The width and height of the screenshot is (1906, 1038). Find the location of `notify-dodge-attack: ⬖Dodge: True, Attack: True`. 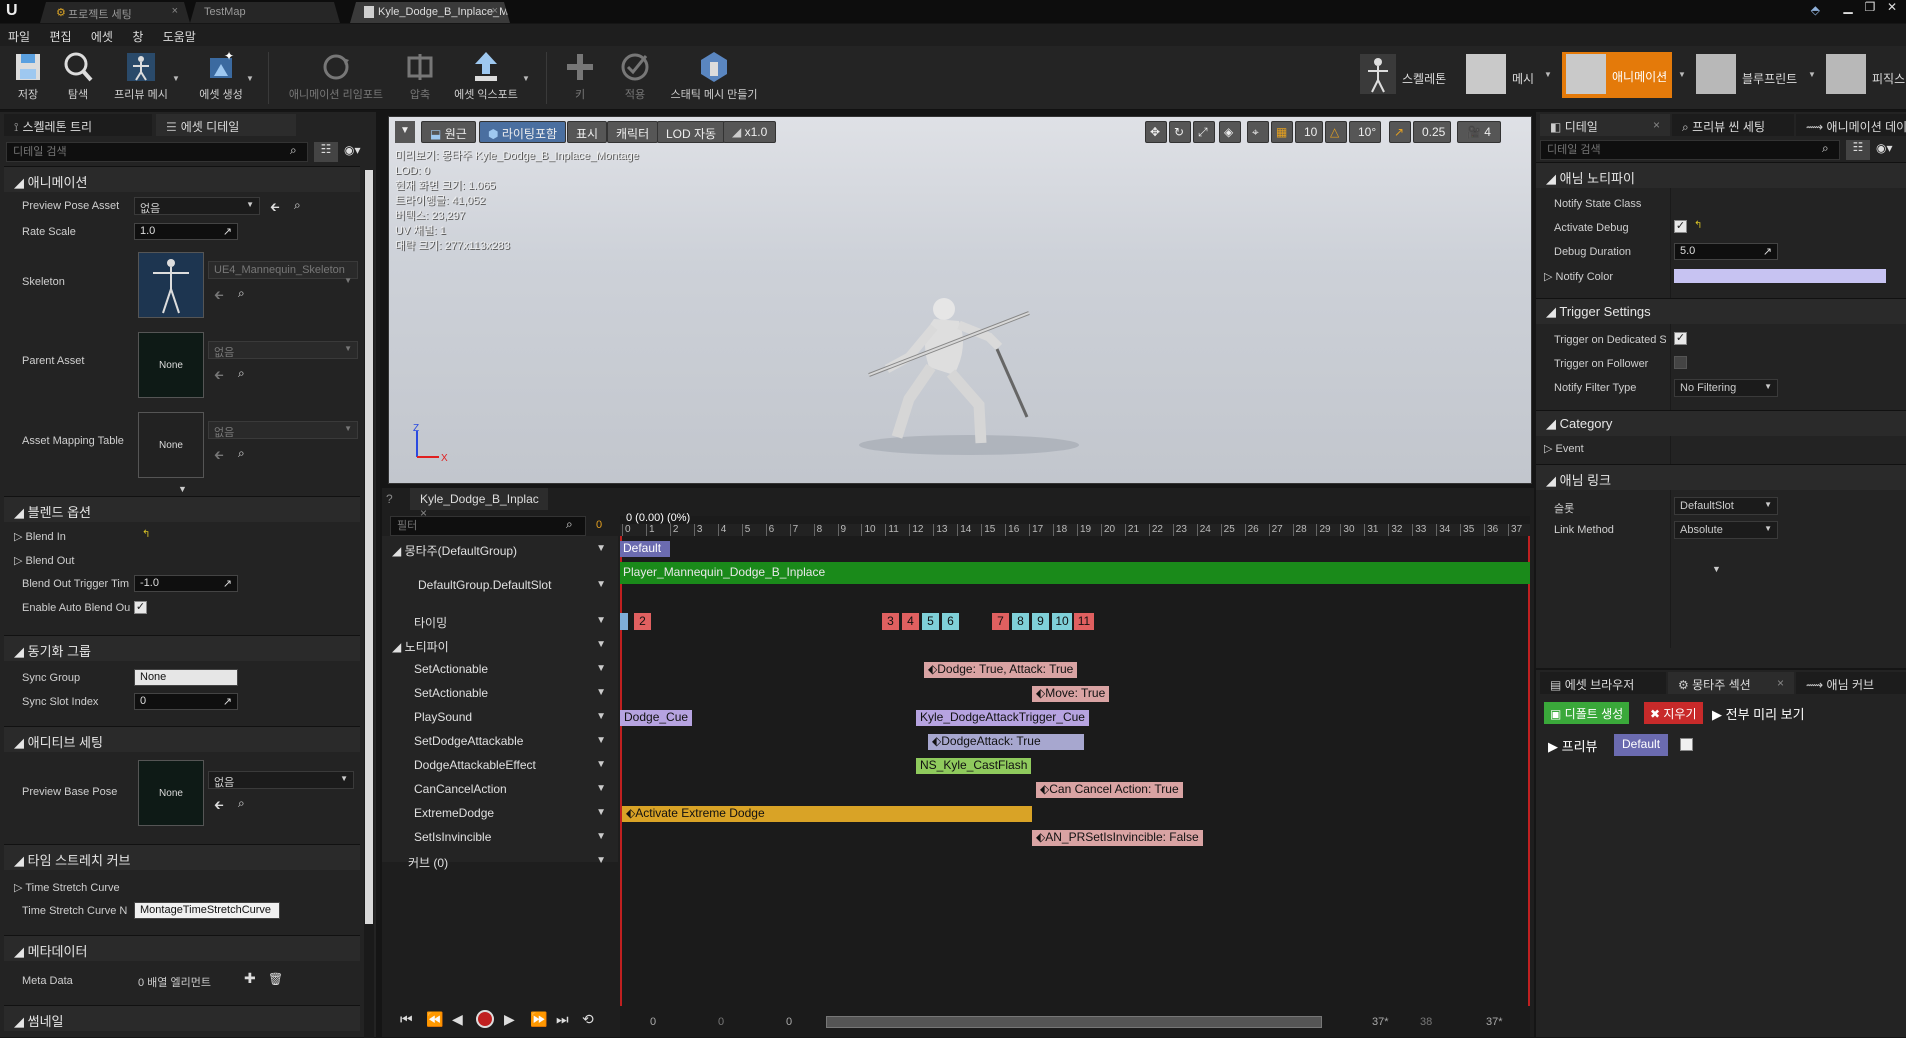

notify-dodge-attack: ⬖Dodge: True, Attack: True is located at coordinates (1001, 670).